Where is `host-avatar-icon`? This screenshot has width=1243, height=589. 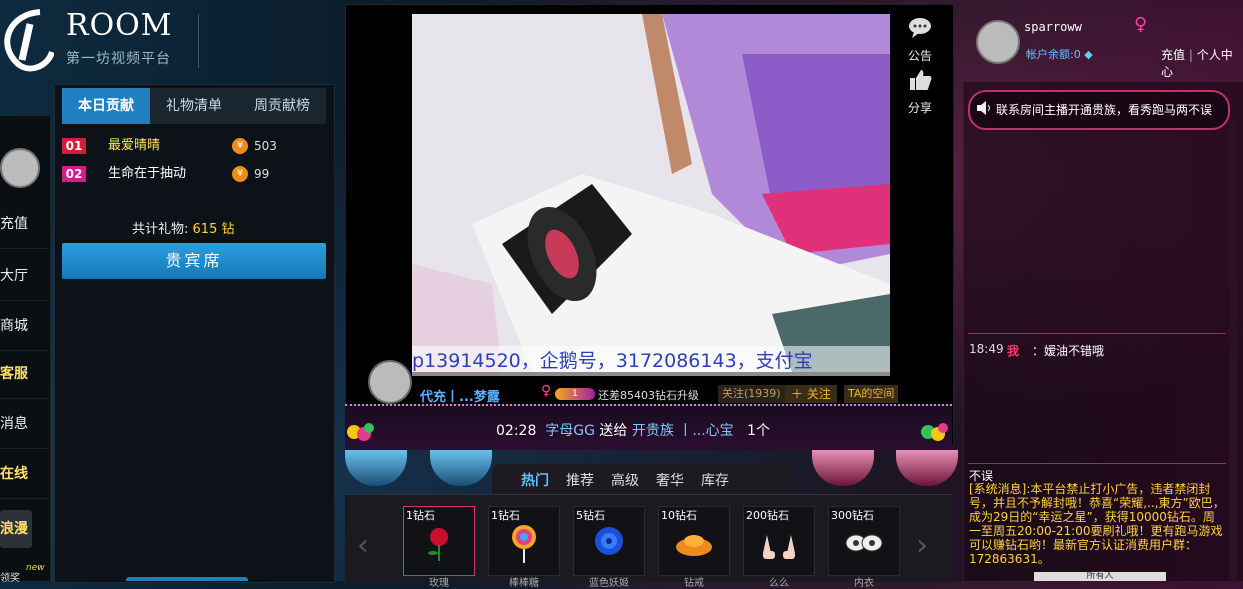
host-avatar-icon is located at coordinates (390, 382).